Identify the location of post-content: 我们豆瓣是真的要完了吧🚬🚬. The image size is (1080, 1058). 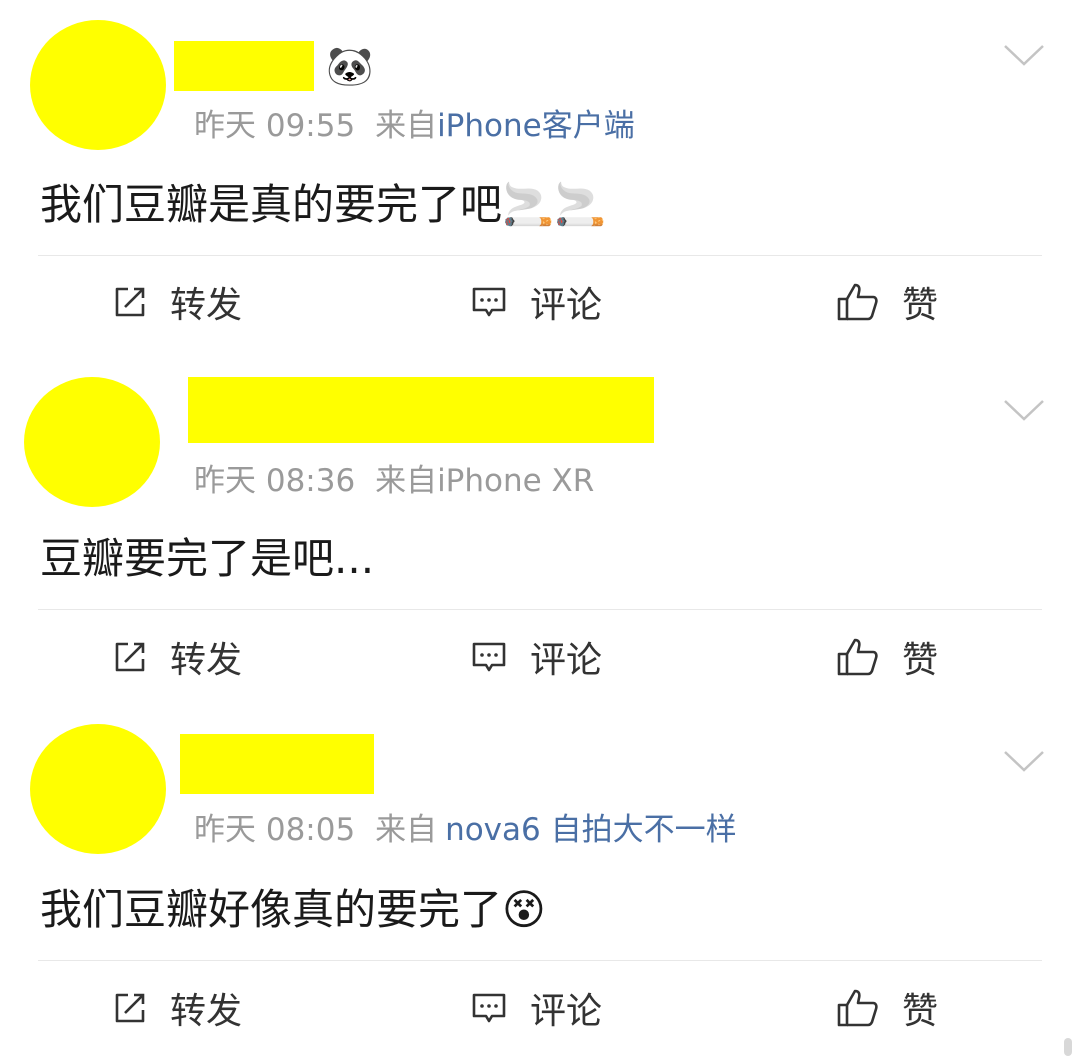
(323, 204).